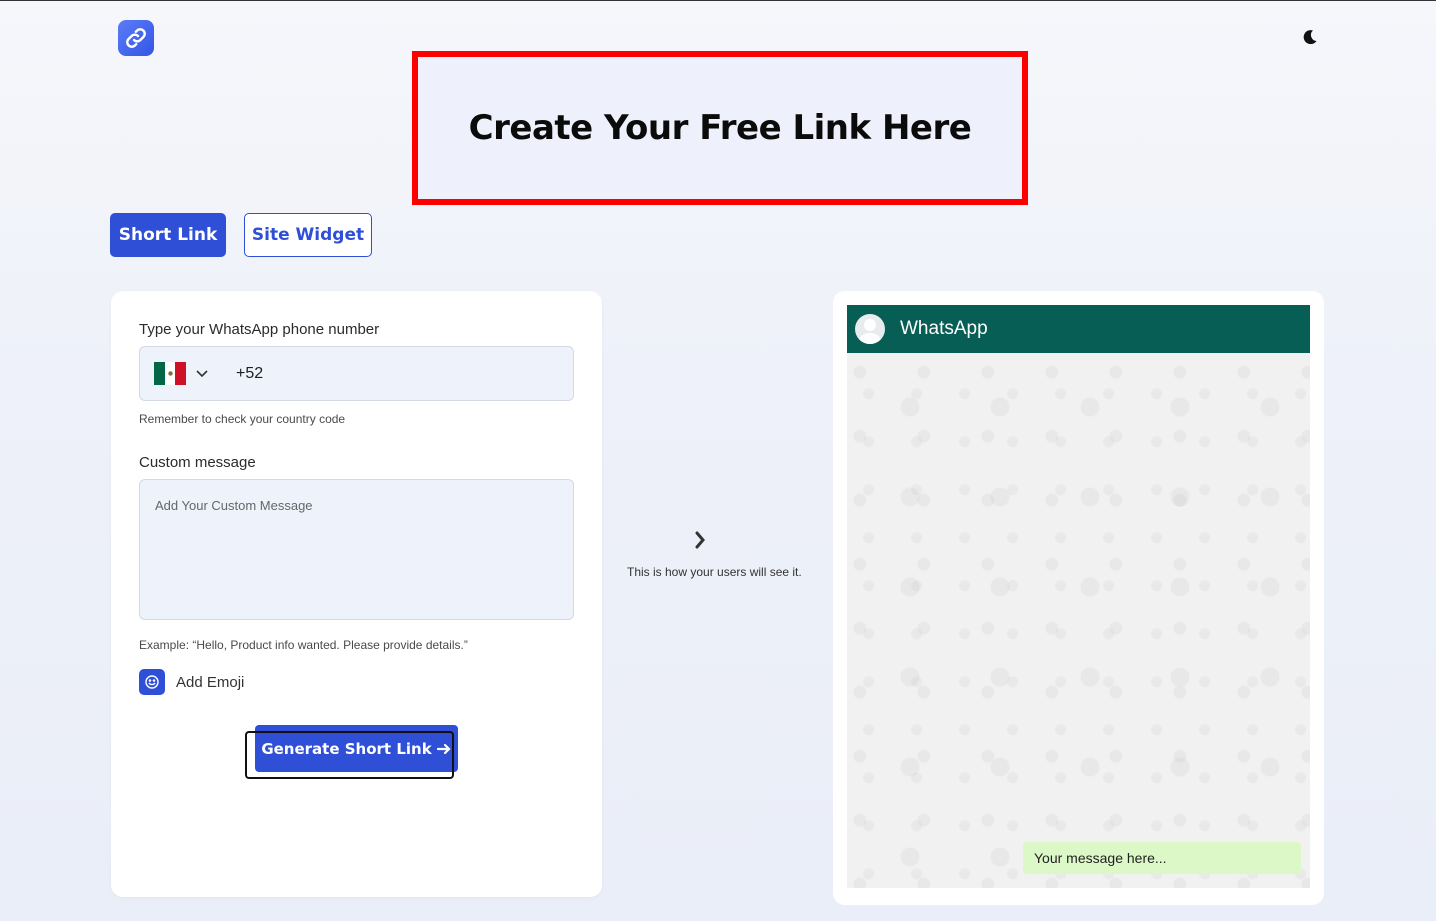 Image resolution: width=1436 pixels, height=921 pixels. What do you see at coordinates (714, 572) in the screenshot?
I see `preview-caption: This is how your users will see it.` at bounding box center [714, 572].